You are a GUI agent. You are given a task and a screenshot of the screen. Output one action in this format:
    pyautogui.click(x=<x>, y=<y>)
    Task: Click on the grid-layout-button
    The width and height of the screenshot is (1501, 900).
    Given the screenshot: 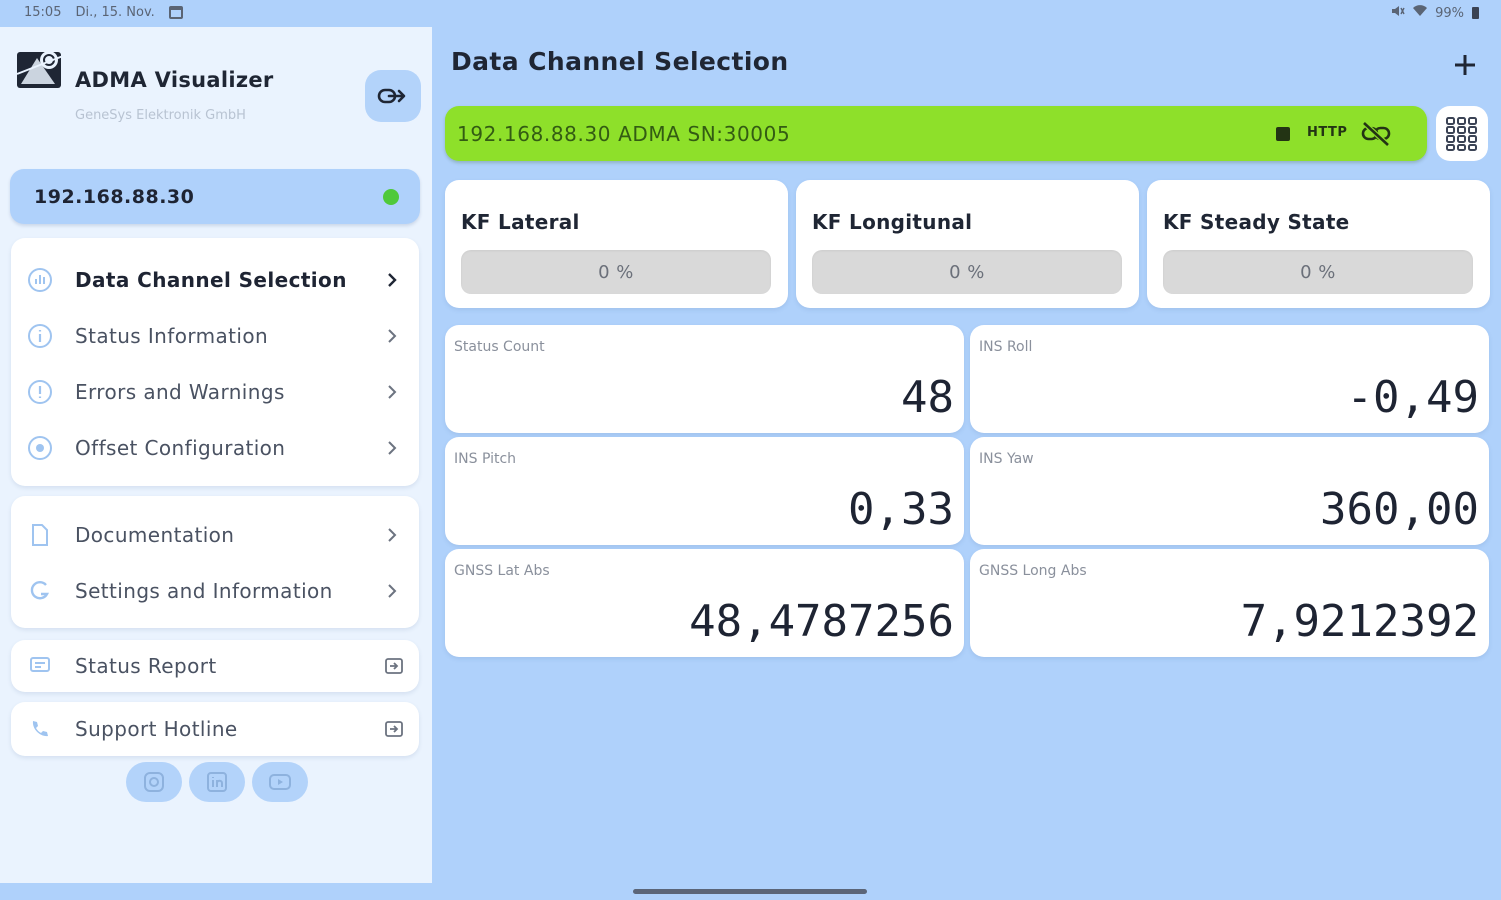 What is the action you would take?
    pyautogui.click(x=1462, y=133)
    